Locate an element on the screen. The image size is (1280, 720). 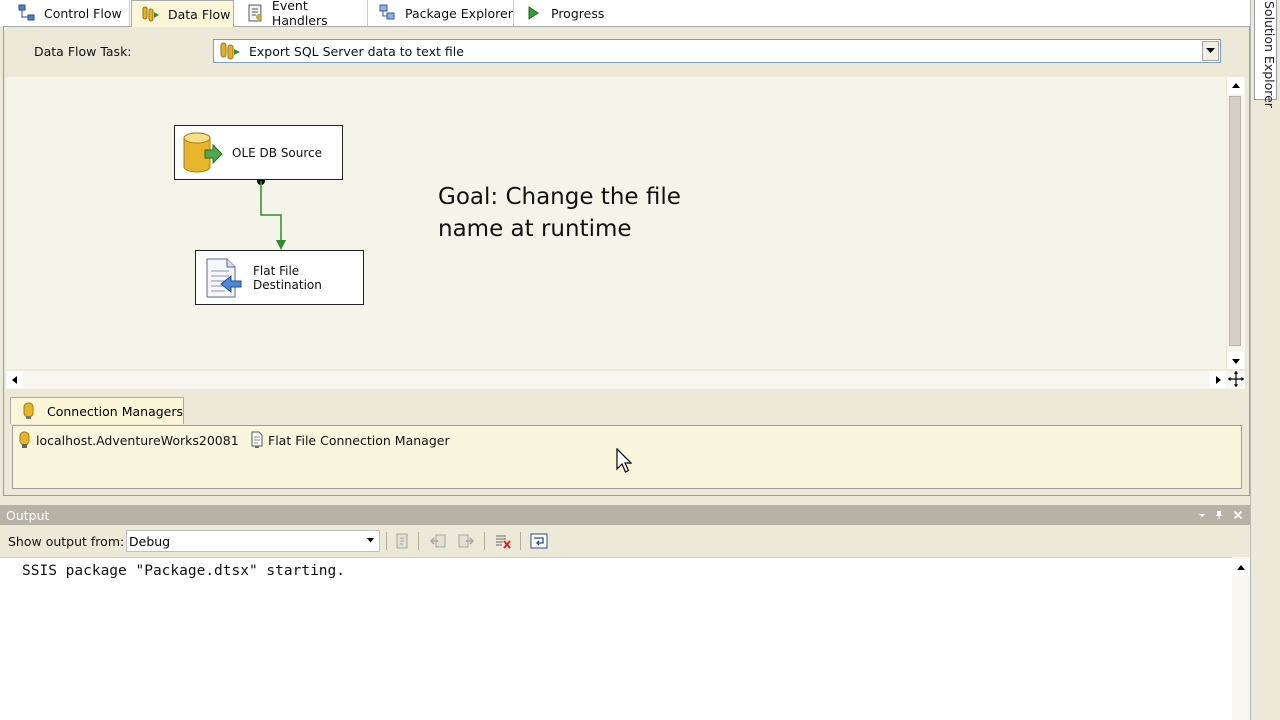
data-flow-icon is located at coordinates (150, 14).